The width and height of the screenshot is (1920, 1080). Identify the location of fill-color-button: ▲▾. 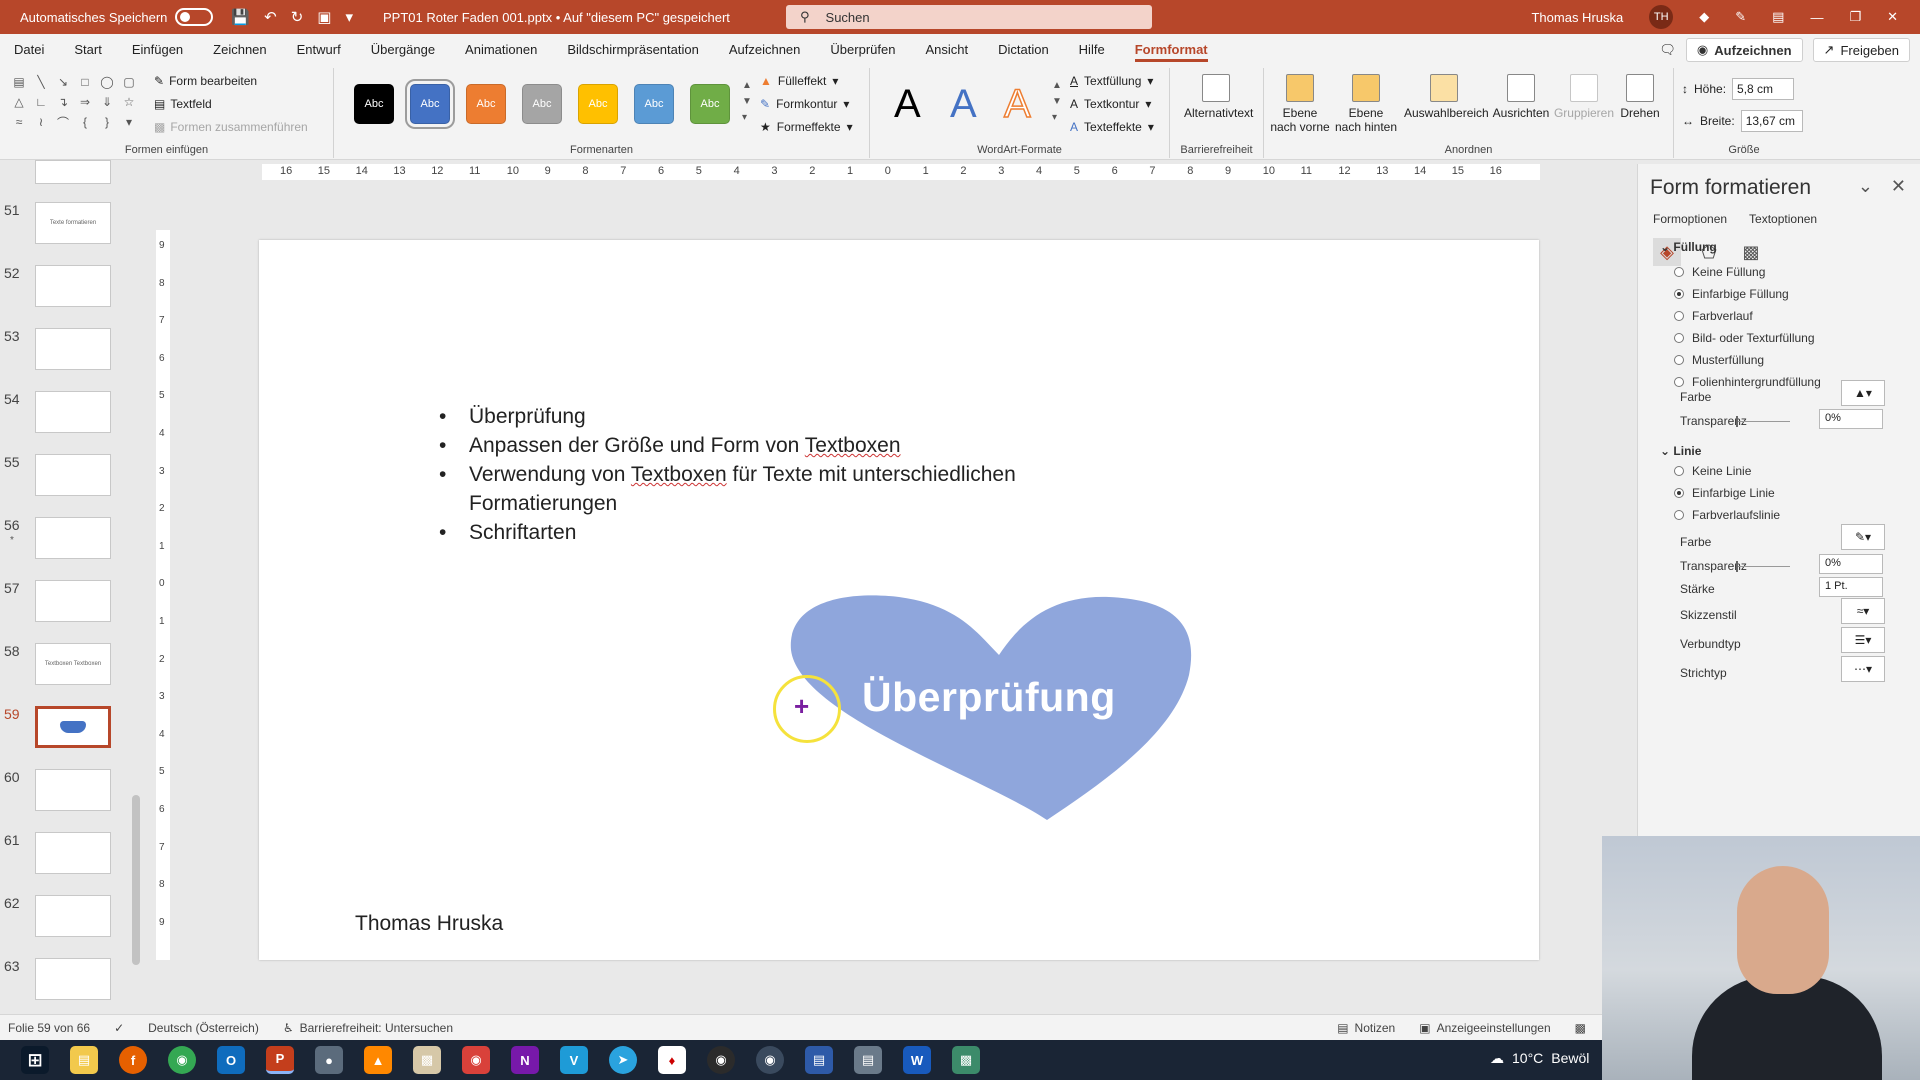
(1863, 393).